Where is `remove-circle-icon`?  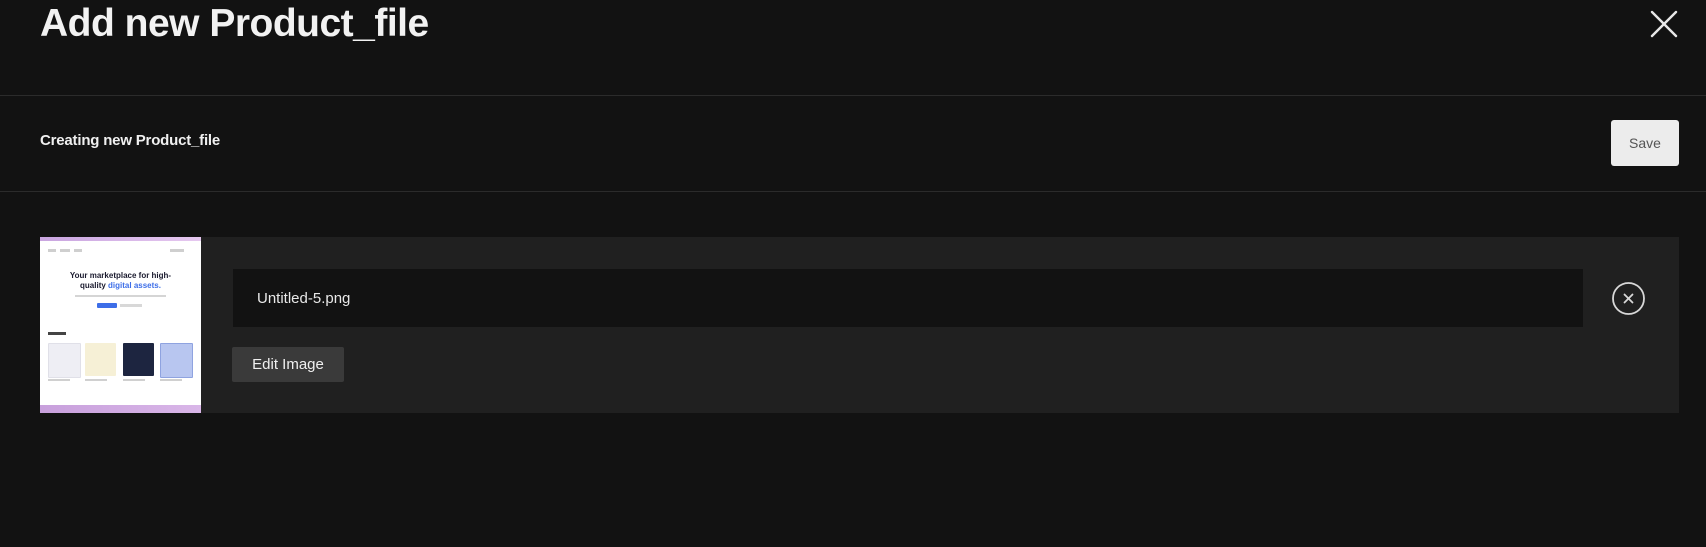
remove-circle-icon is located at coordinates (1628, 298).